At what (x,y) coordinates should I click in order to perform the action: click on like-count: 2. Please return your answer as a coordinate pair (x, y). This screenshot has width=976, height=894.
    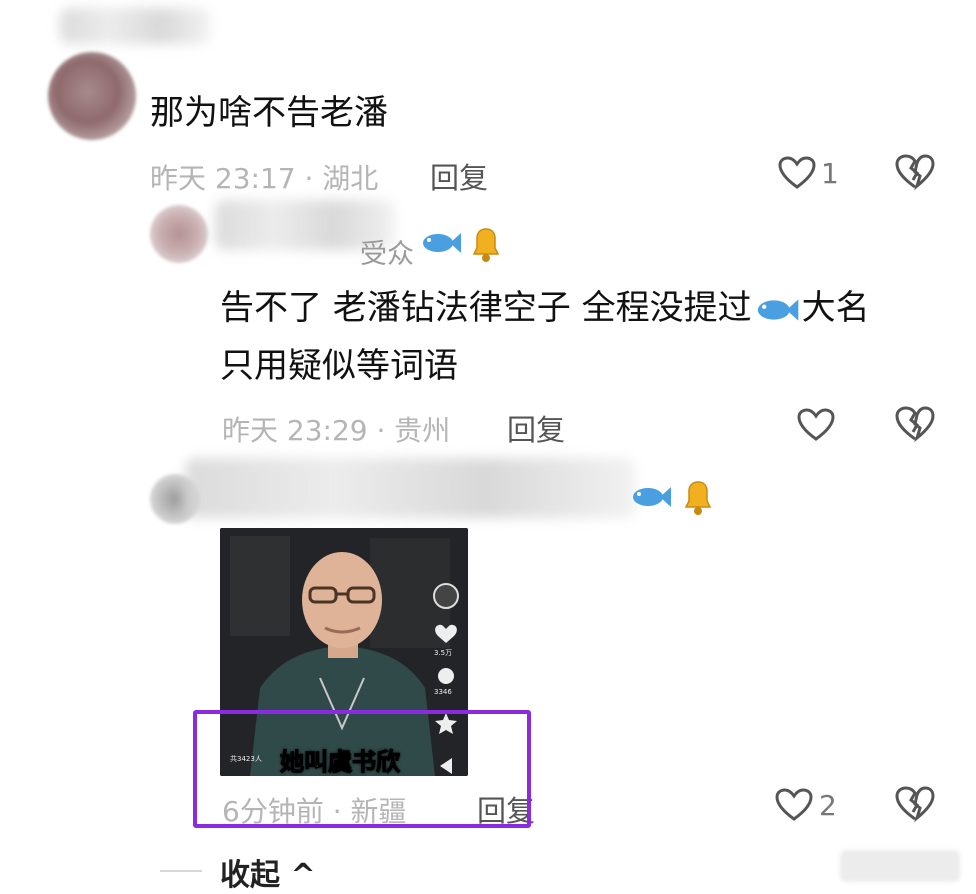
    Looking at the image, I should click on (828, 805).